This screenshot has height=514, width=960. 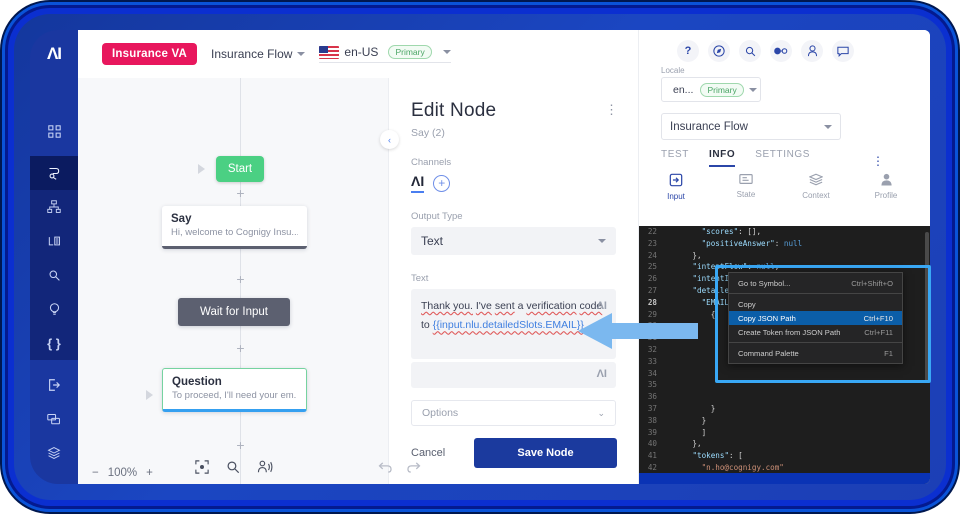 I want to click on person-icon, so click(x=812, y=51).